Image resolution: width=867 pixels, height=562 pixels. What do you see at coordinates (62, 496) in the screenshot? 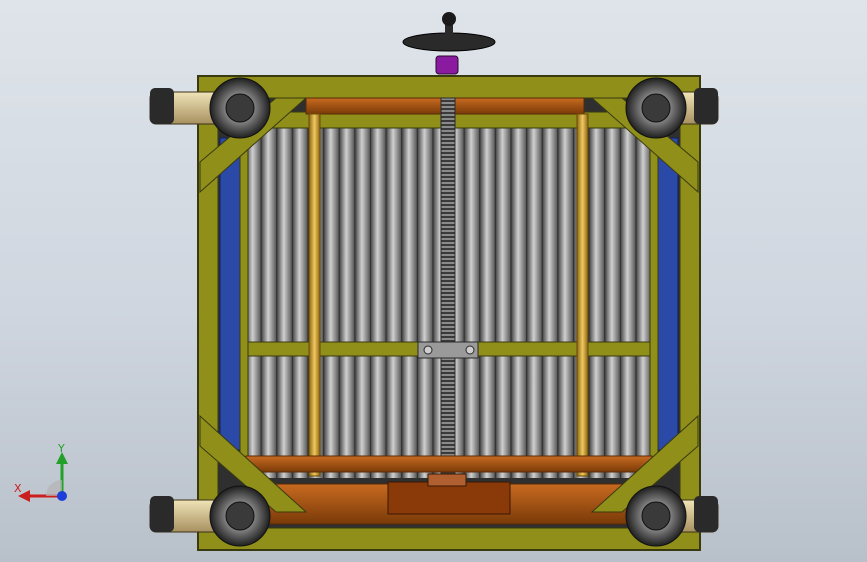
I see `triad-origin` at bounding box center [62, 496].